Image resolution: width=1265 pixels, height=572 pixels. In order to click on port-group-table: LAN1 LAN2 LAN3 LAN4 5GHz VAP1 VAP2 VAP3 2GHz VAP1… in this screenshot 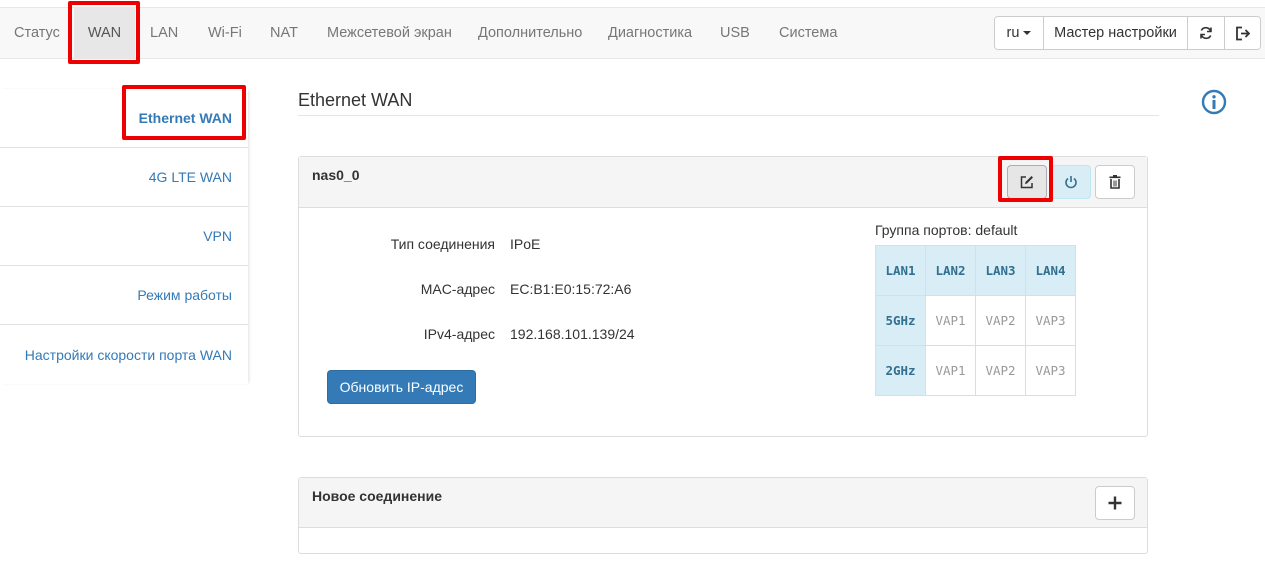, I will do `click(975, 320)`.